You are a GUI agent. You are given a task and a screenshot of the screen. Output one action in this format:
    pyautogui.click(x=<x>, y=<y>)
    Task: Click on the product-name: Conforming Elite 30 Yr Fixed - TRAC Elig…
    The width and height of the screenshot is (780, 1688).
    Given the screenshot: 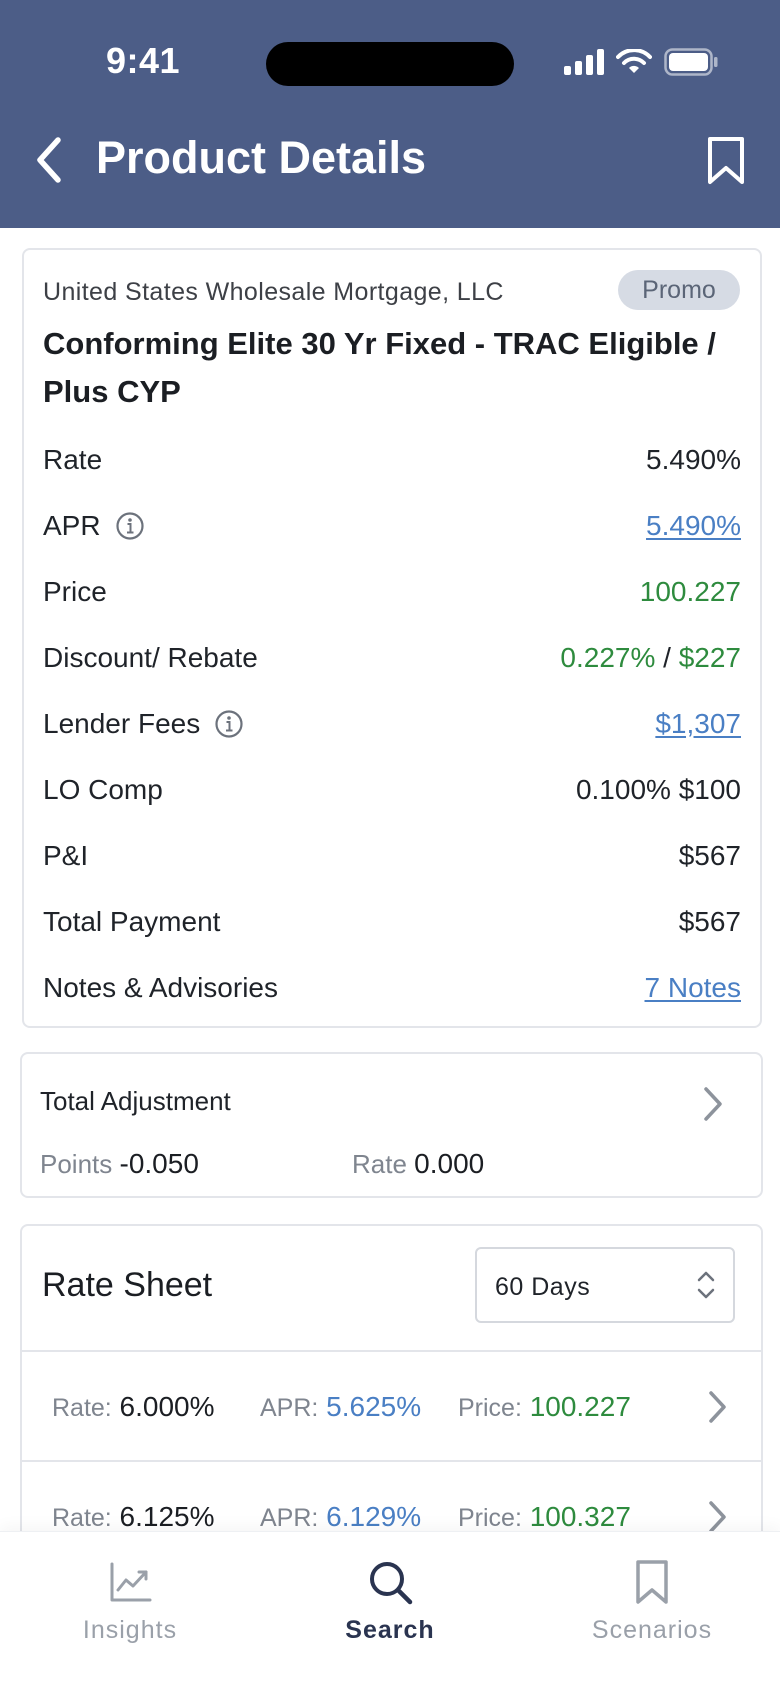 What is the action you would take?
    pyautogui.click(x=379, y=367)
    